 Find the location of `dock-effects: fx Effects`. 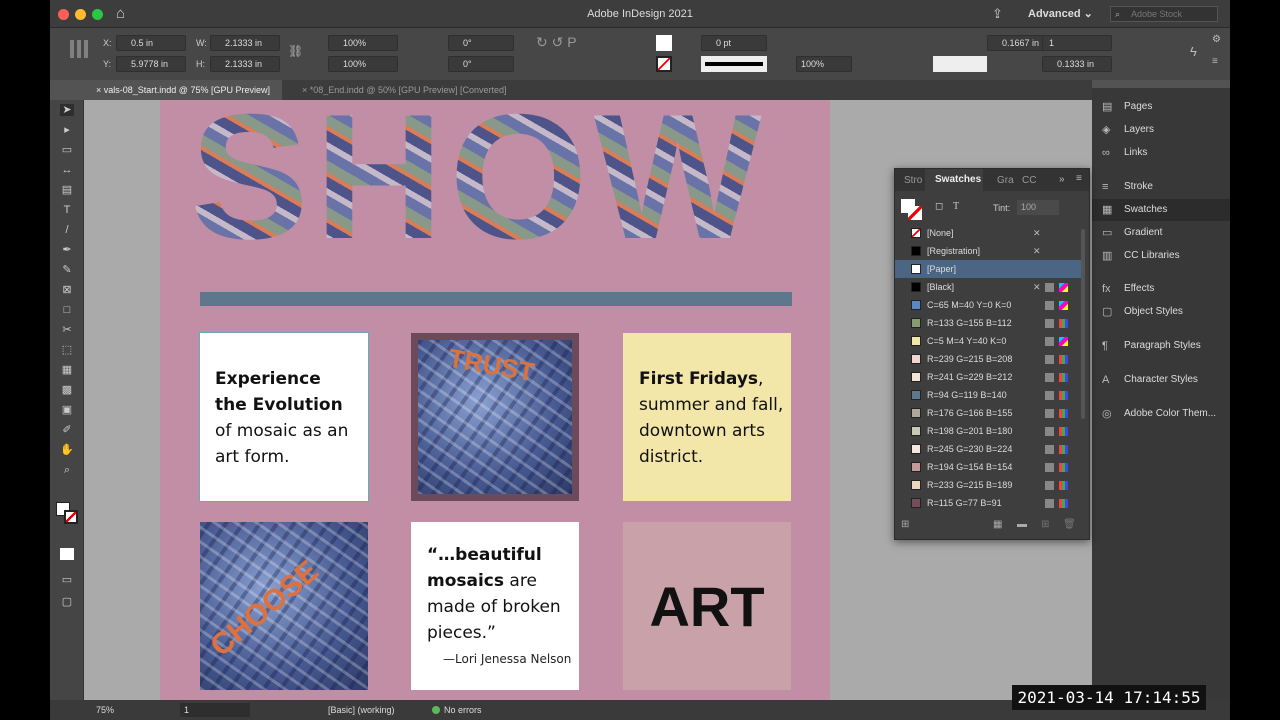

dock-effects: fx Effects is located at coordinates (1161, 289).